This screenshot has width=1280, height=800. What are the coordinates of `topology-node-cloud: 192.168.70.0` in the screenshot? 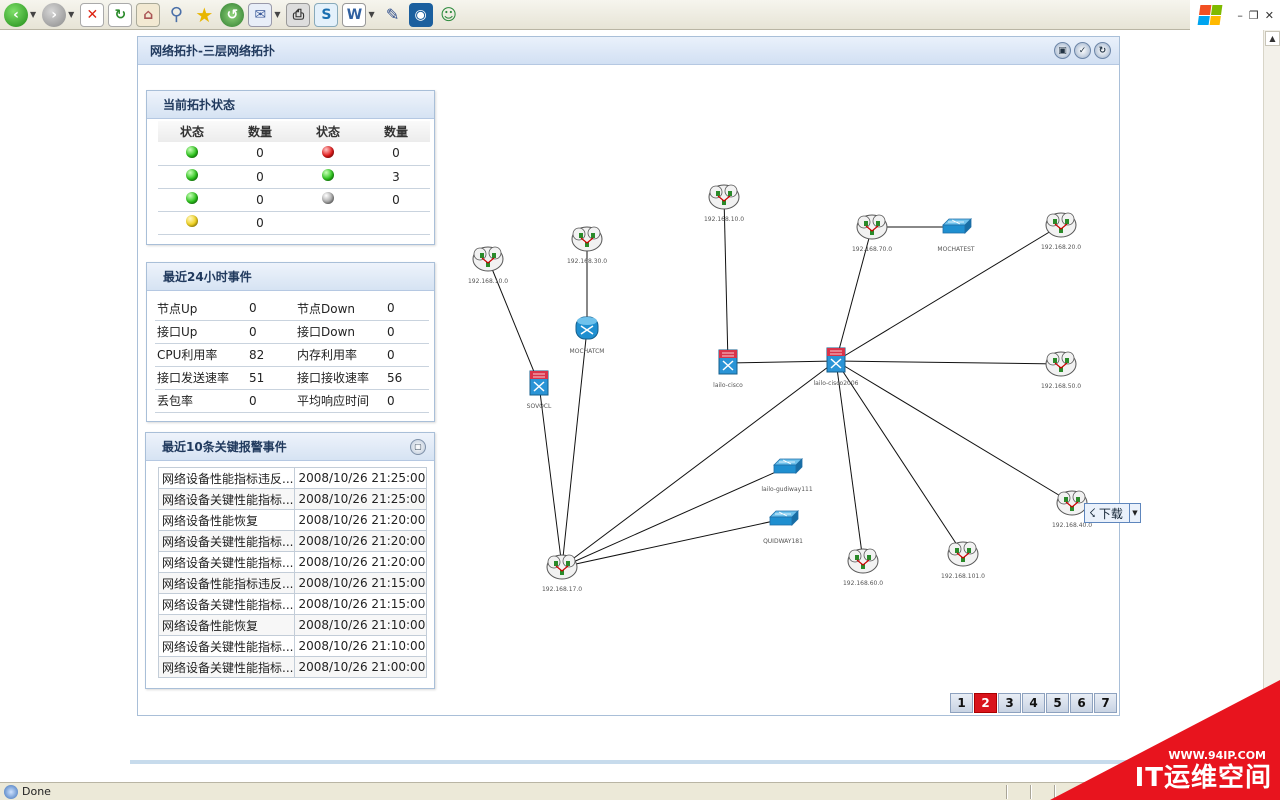 It's located at (872, 233).